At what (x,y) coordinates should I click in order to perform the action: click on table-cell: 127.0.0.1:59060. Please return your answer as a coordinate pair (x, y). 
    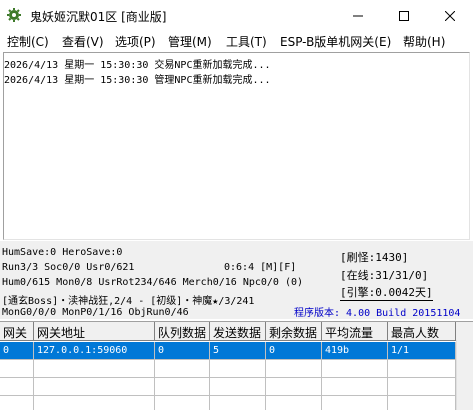
    Looking at the image, I should click on (94, 351).